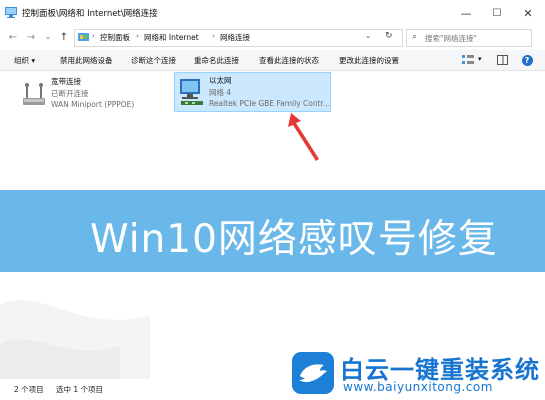 The image size is (545, 400). I want to click on forward-arrow-icon: →, so click(31, 37).